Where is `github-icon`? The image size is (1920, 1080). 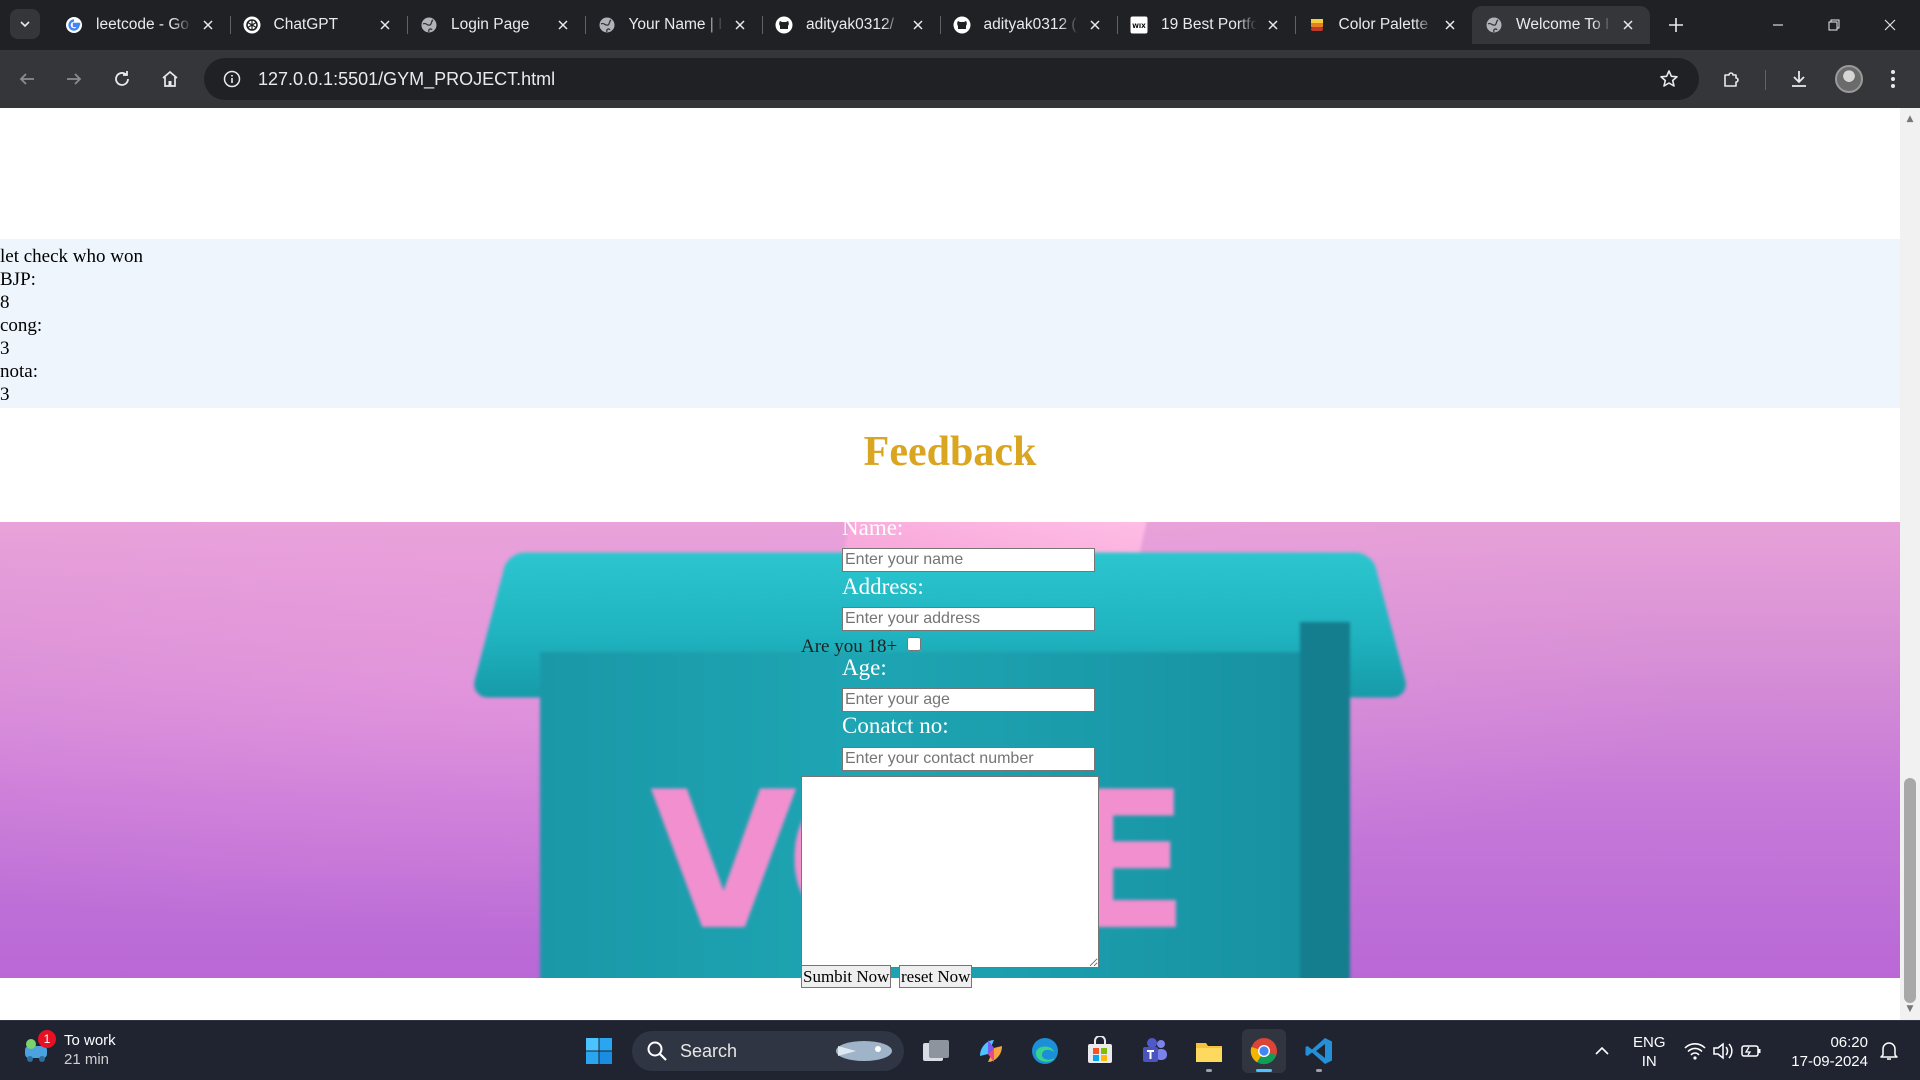 github-icon is located at coordinates (962, 25).